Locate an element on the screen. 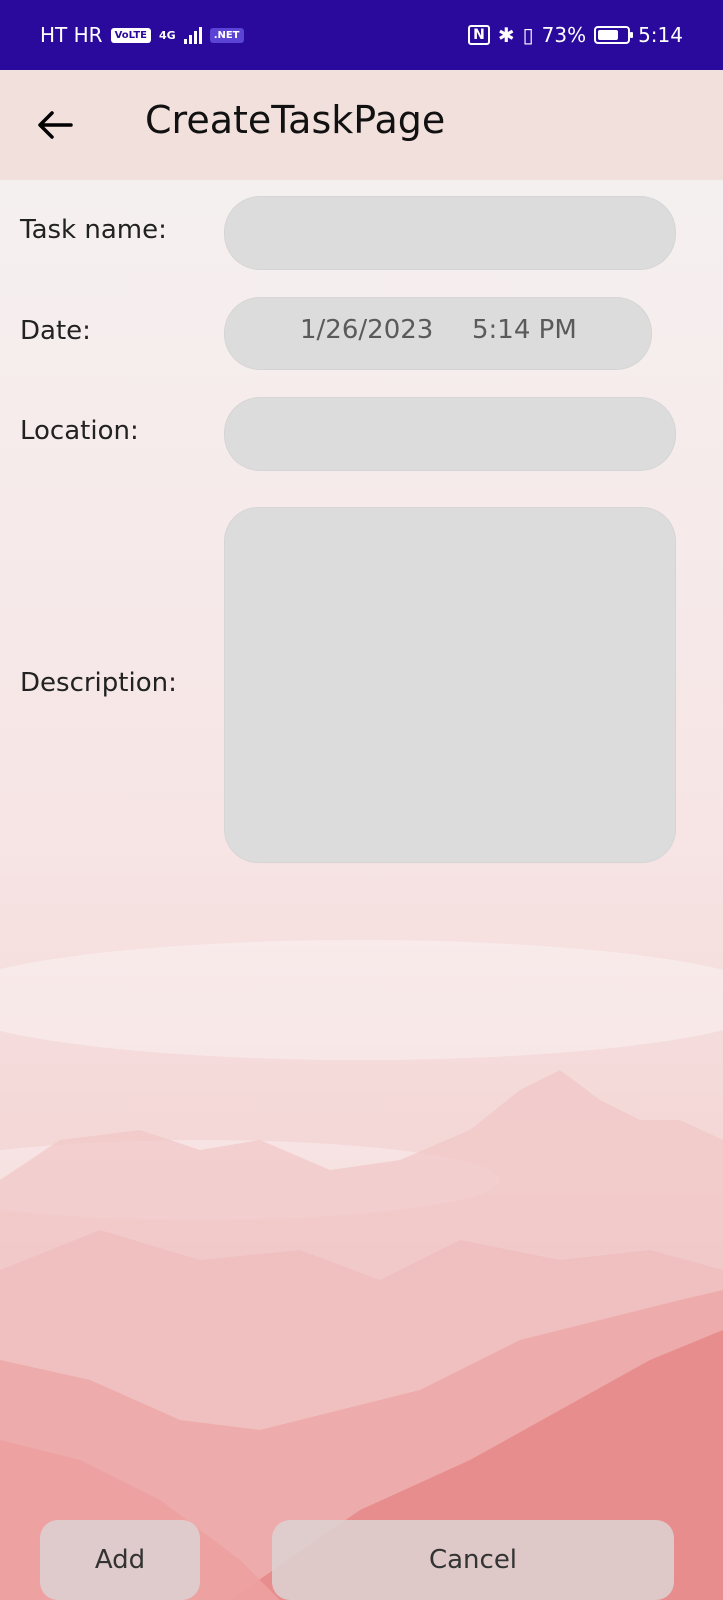 This screenshot has width=723, height=1600. nfc-icon: N is located at coordinates (479, 35).